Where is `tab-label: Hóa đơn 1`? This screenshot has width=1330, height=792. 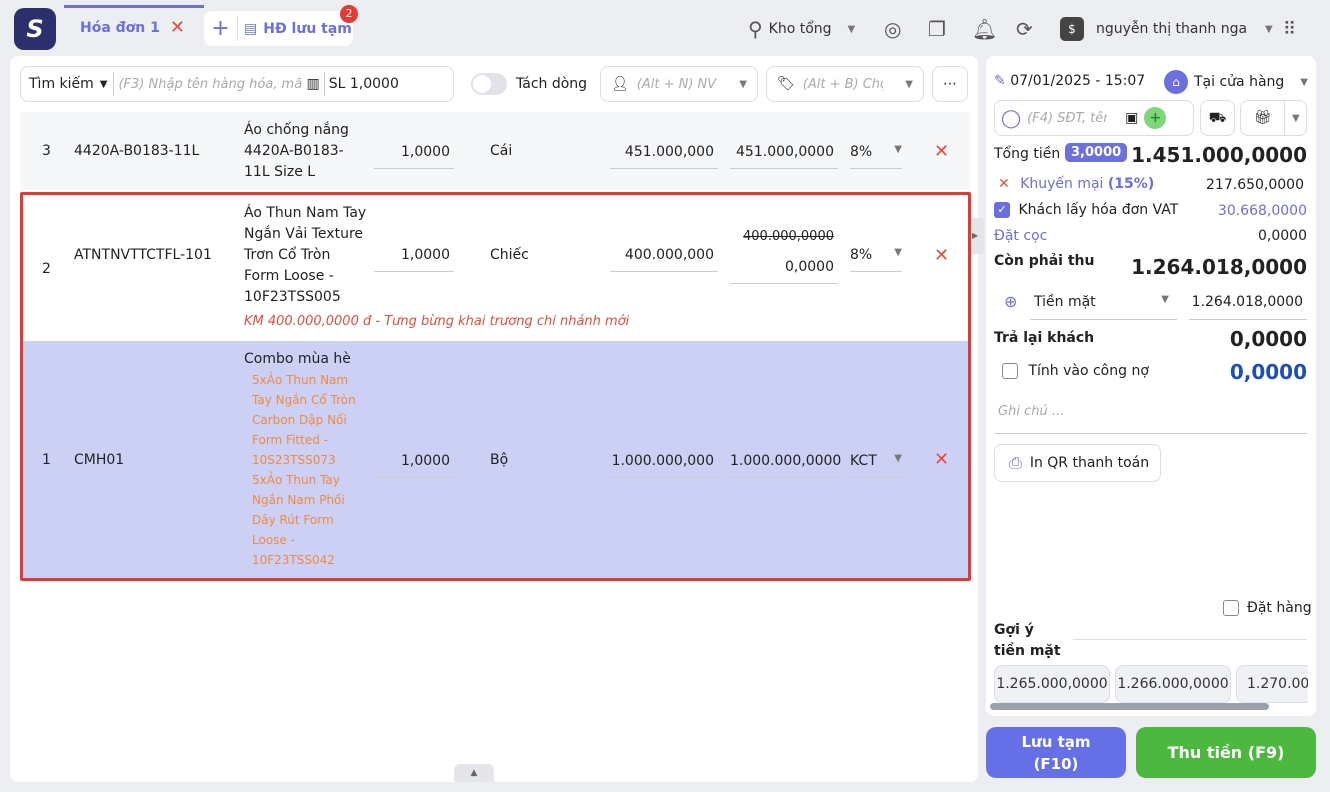 tab-label: Hóa đơn 1 is located at coordinates (120, 27).